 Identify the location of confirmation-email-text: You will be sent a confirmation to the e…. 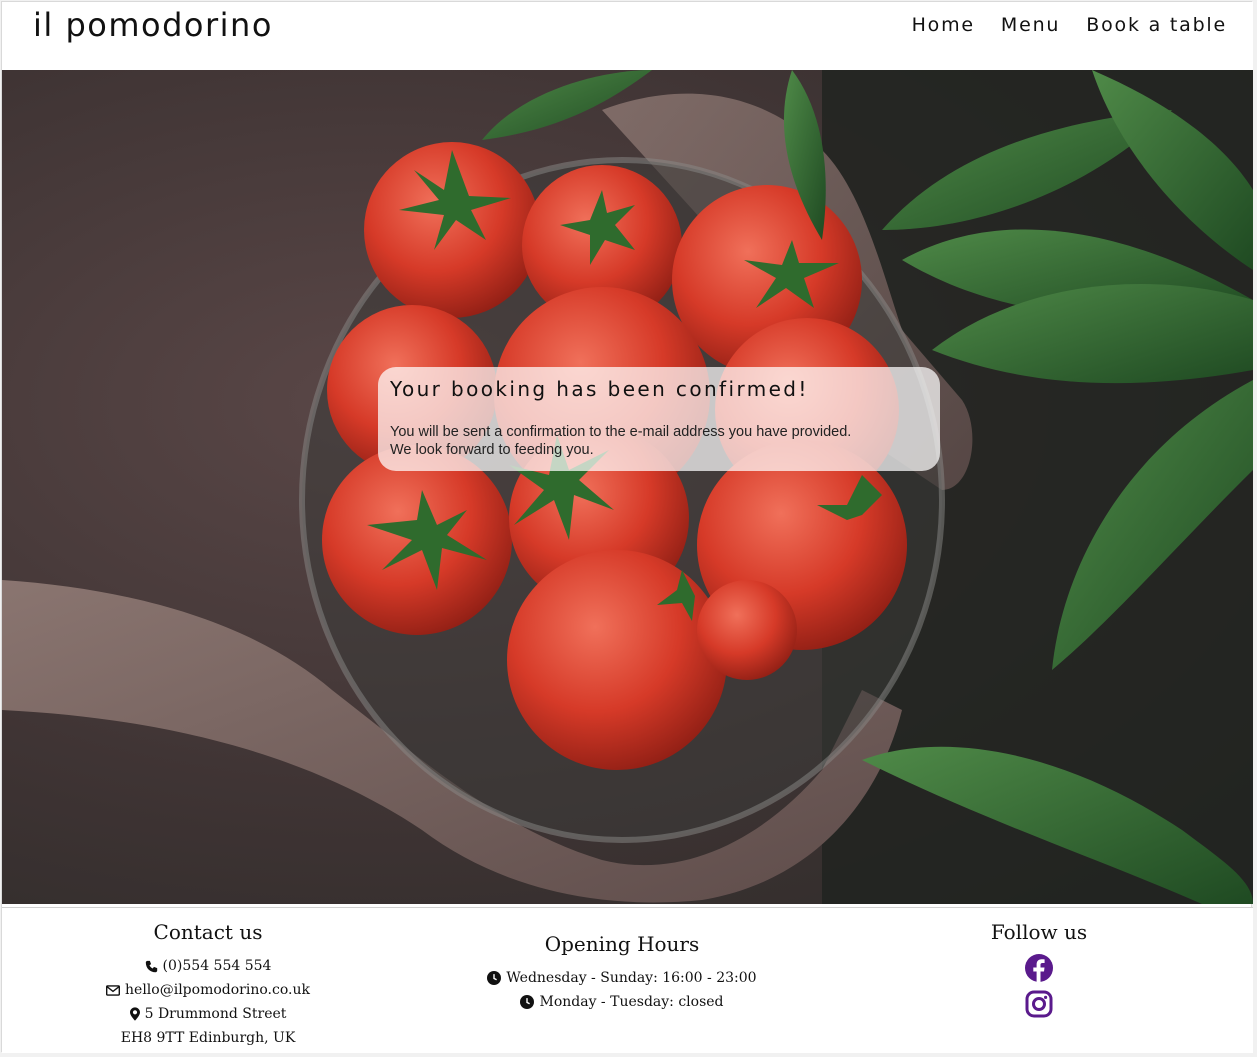
(621, 432).